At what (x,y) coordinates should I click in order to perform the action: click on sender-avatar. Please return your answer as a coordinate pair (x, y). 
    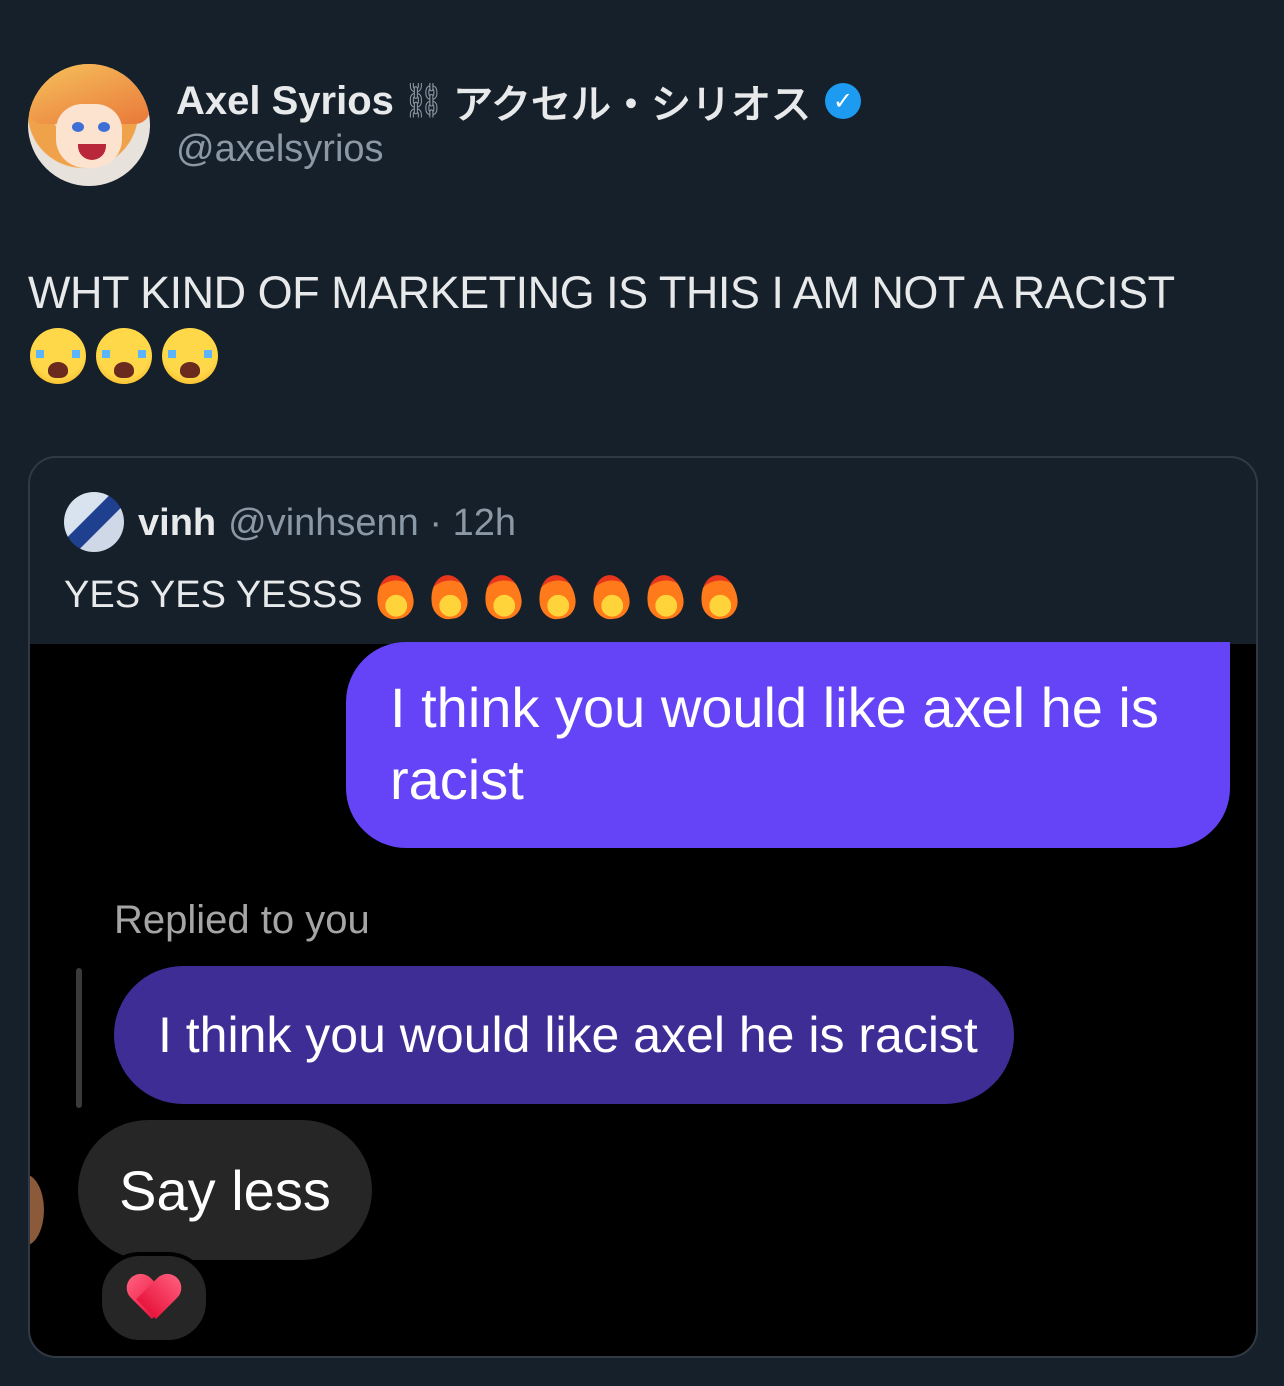
    Looking at the image, I should click on (37, 1210).